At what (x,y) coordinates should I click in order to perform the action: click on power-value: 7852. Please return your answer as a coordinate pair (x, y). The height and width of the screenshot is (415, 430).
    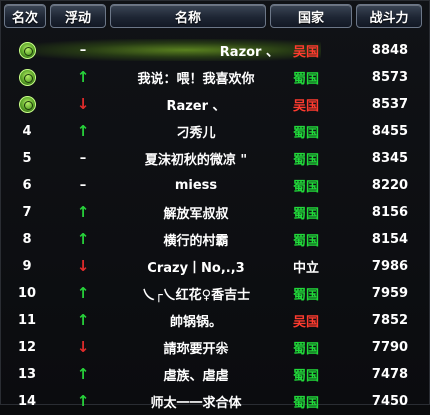
    Looking at the image, I should click on (390, 320).